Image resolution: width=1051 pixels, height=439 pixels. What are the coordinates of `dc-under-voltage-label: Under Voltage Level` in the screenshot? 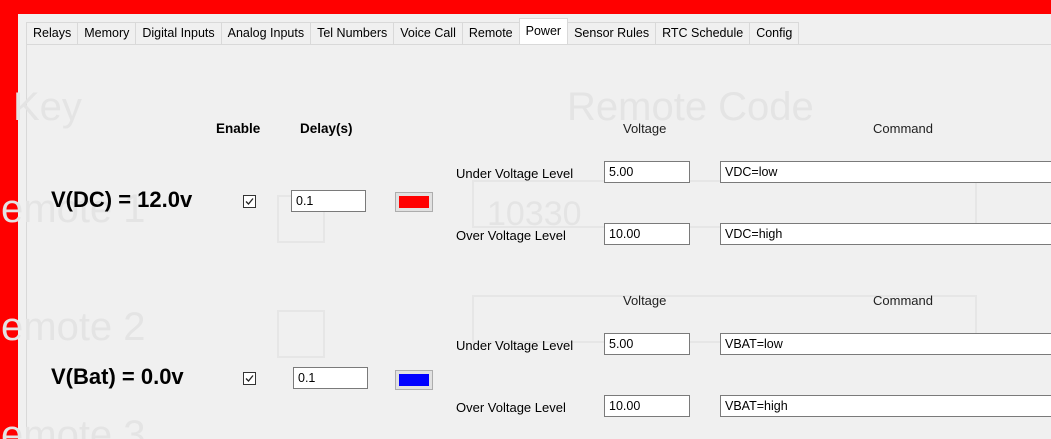 It's located at (515, 173).